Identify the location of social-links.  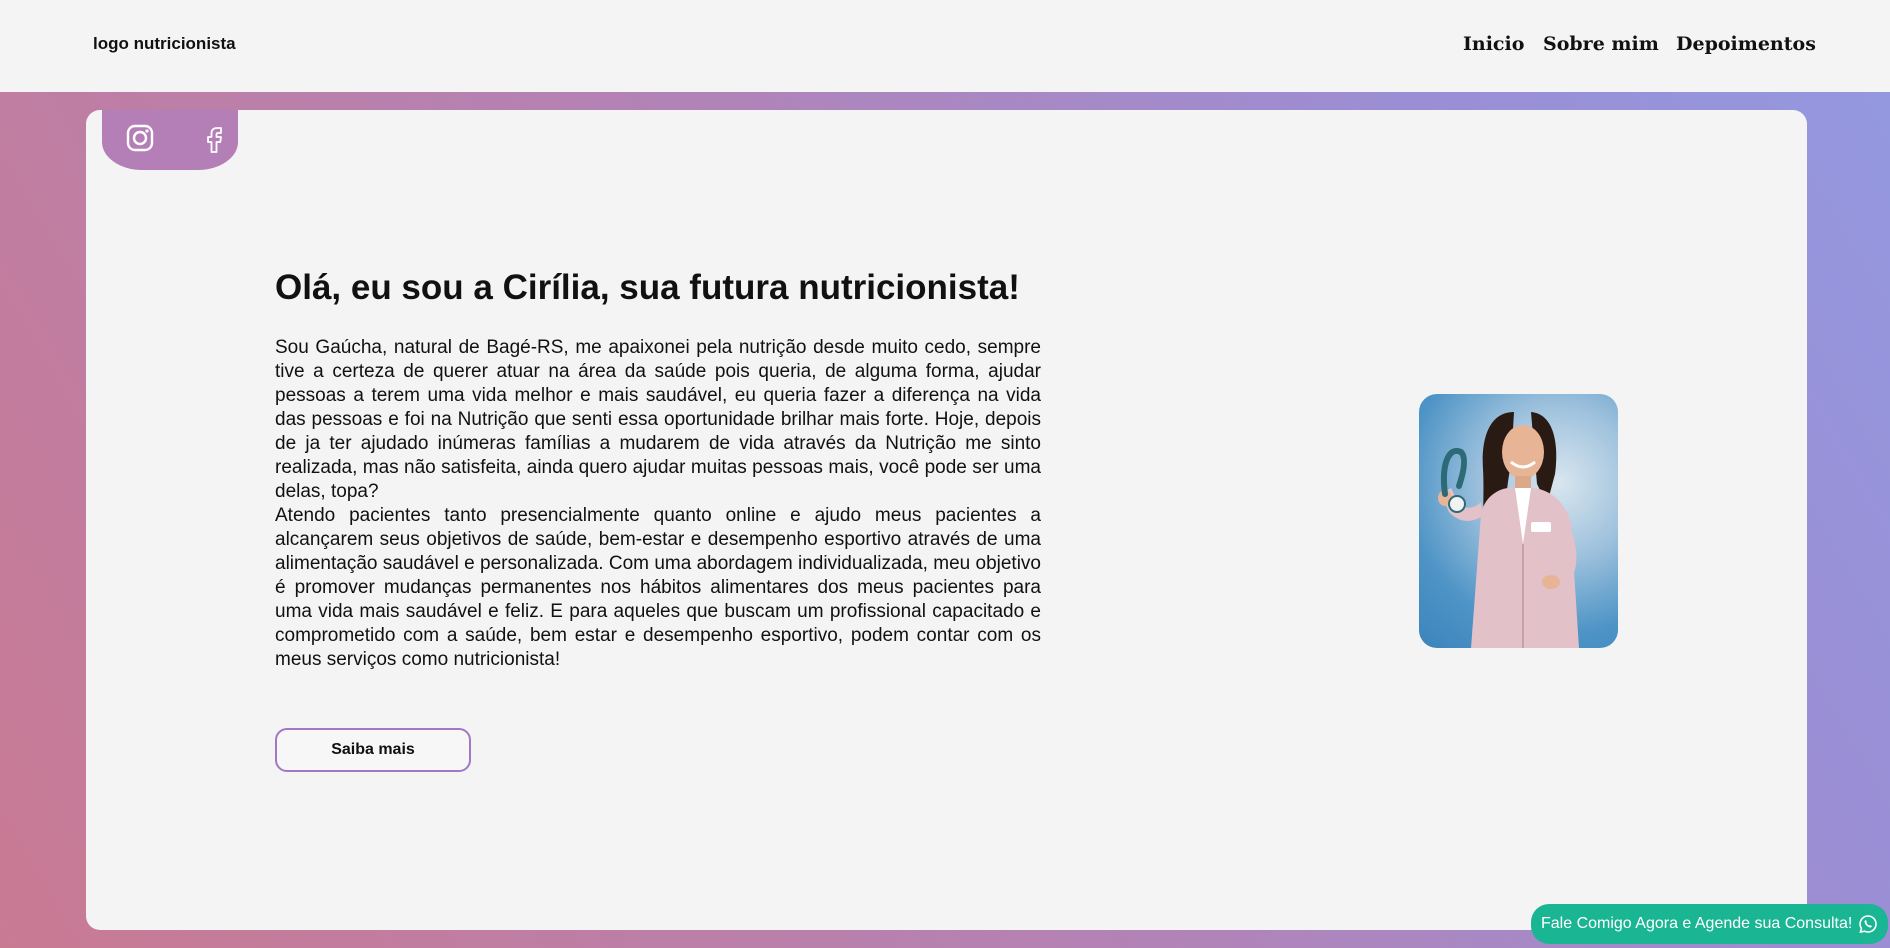
(170, 140).